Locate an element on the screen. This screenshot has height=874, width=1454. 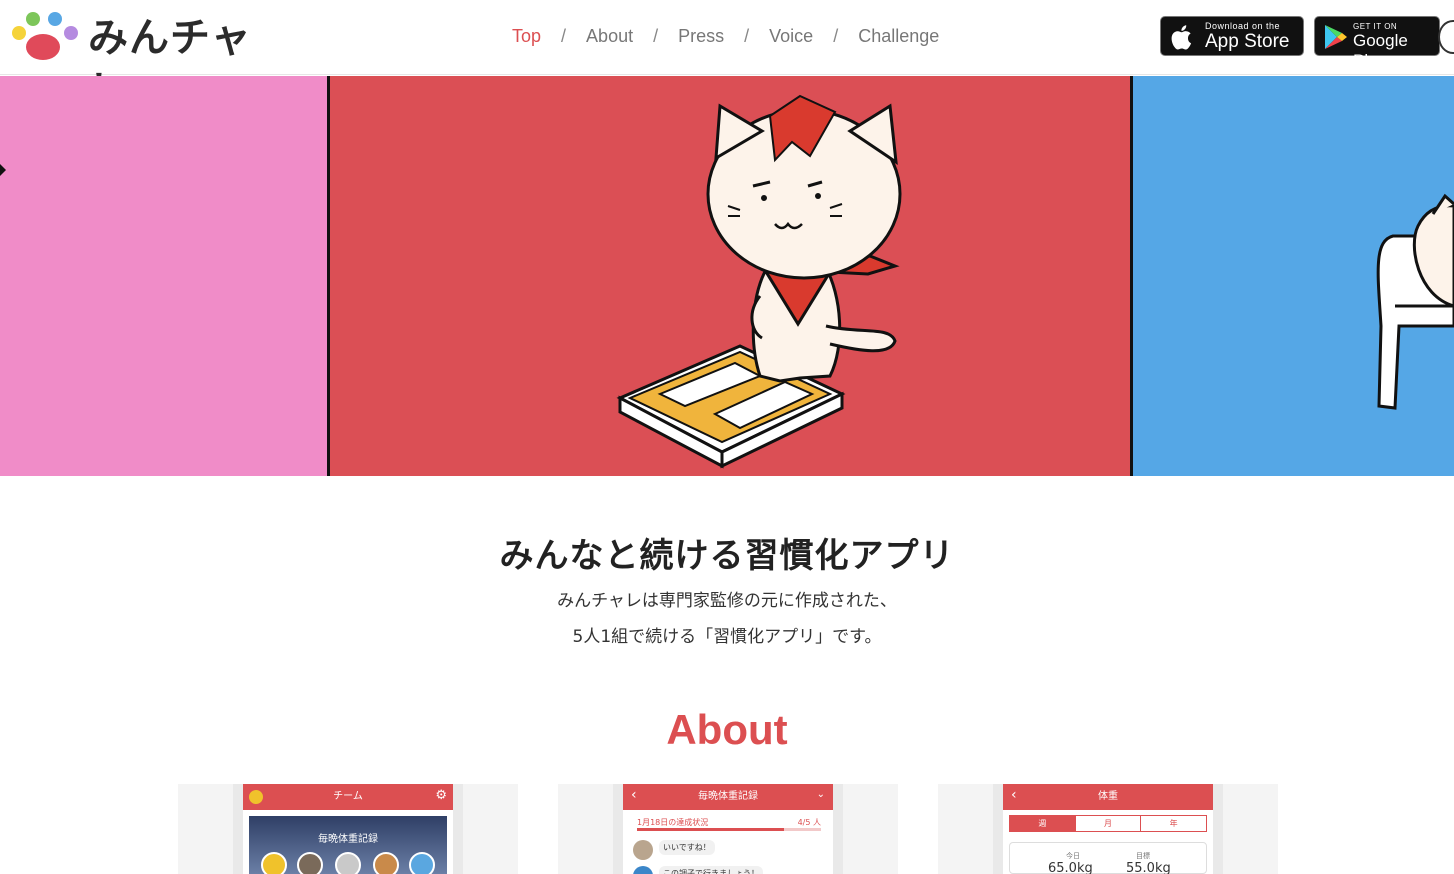
app-store-big-text: App Store is located at coordinates (1247, 41).